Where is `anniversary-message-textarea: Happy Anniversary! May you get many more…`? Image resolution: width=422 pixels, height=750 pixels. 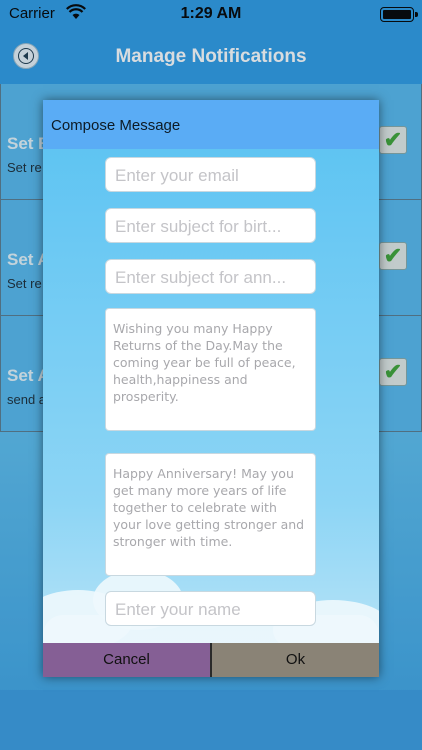 anniversary-message-textarea: Happy Anniversary! May you get many more… is located at coordinates (210, 514).